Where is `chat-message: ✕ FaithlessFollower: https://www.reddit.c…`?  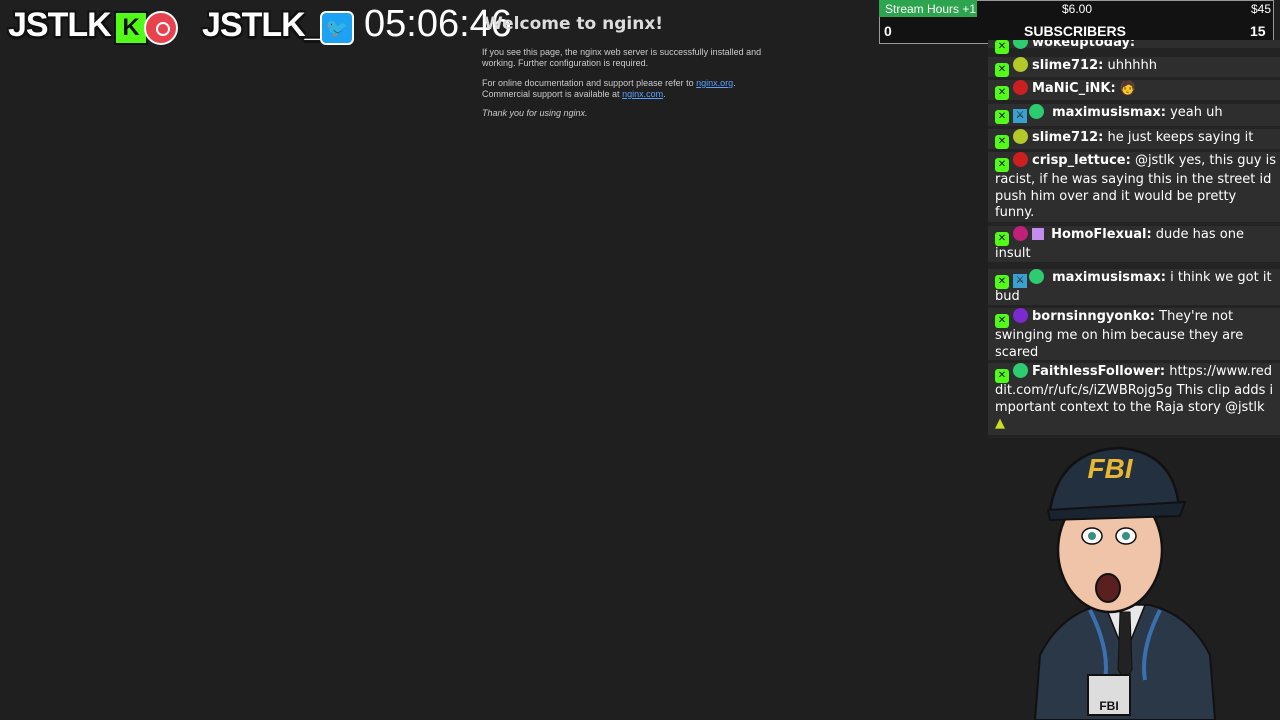
chat-message: ✕ FaithlessFollower: https://www.reddit.c… is located at coordinates (1134, 399).